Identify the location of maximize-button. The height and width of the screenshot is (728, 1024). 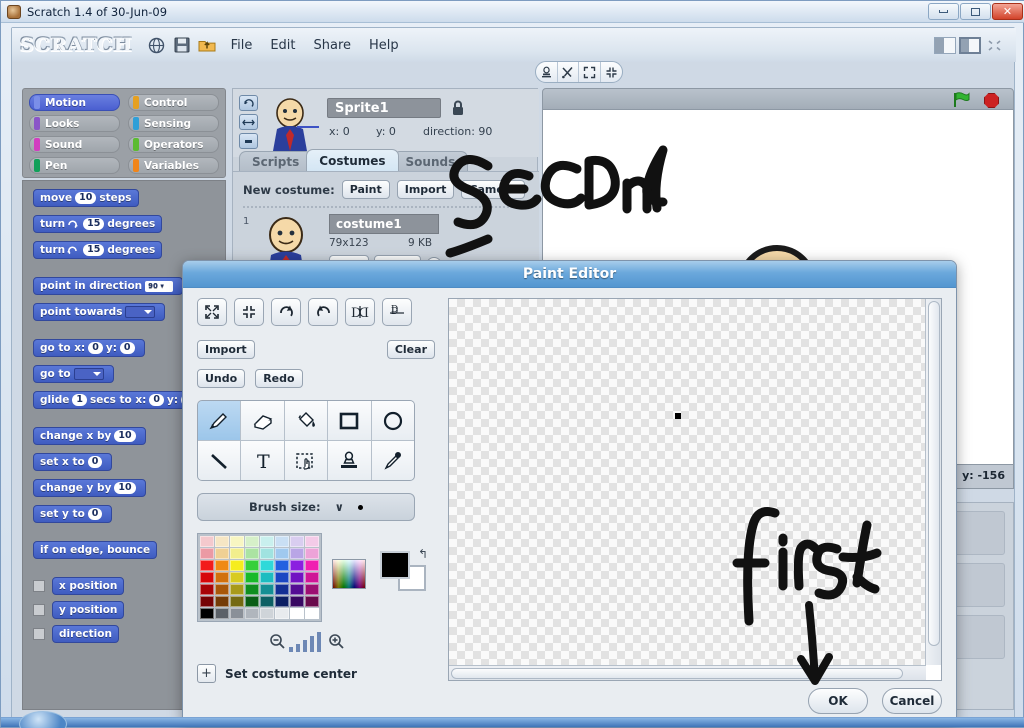
(975, 11).